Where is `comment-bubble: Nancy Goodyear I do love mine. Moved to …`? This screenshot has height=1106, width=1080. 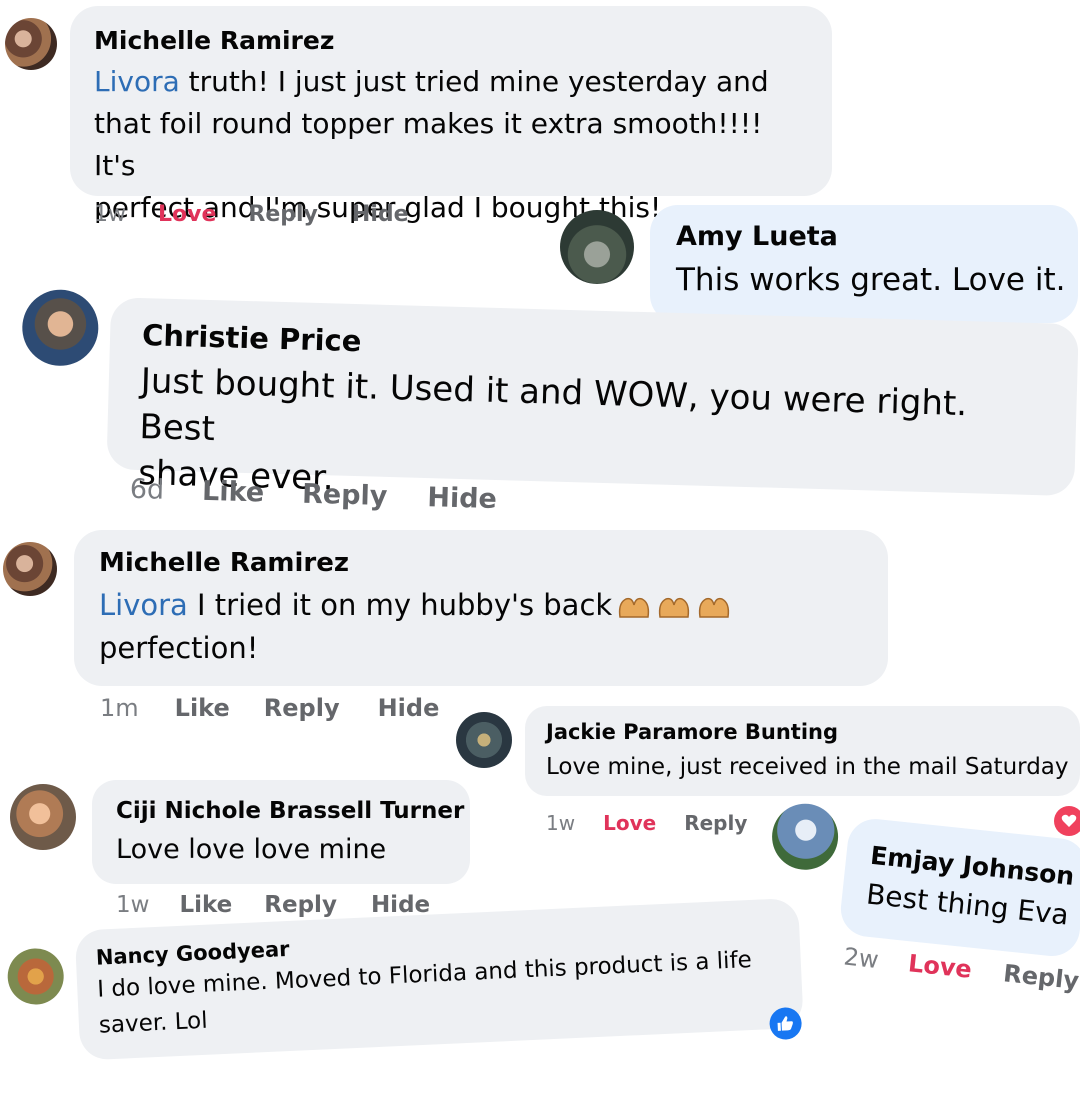
comment-bubble: Nancy Goodyear I do love mine. Moved to … is located at coordinates (439, 979).